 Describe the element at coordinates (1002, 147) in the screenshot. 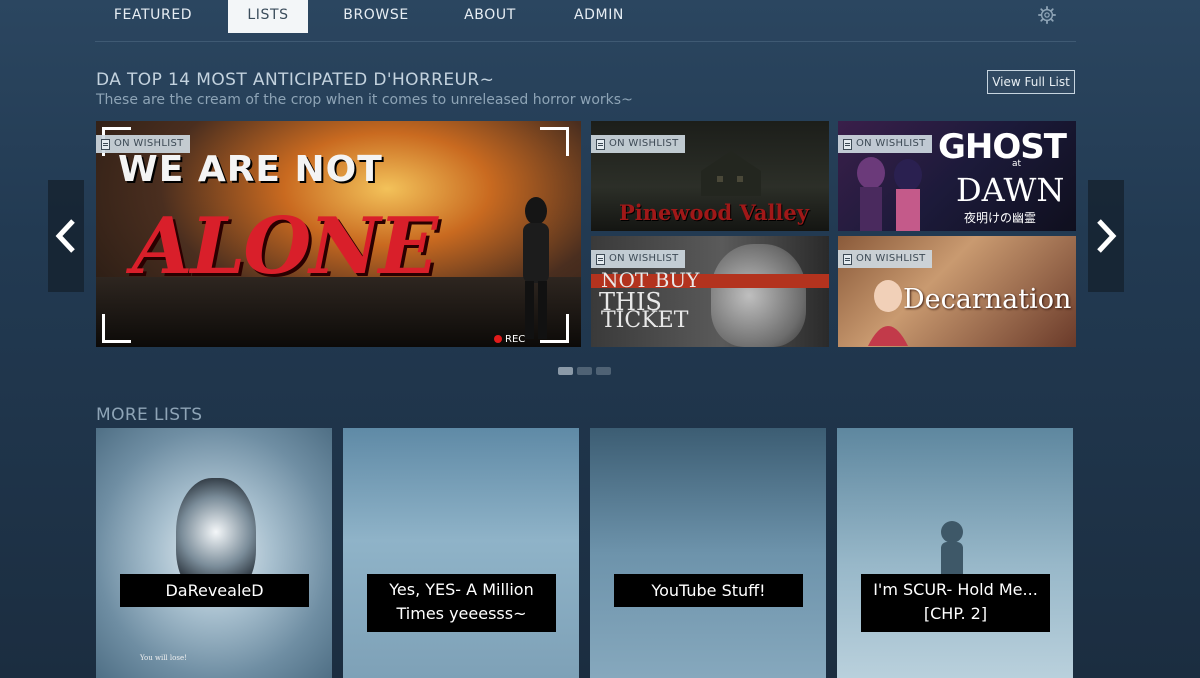

I see `game-title-line1: GHOST` at that location.